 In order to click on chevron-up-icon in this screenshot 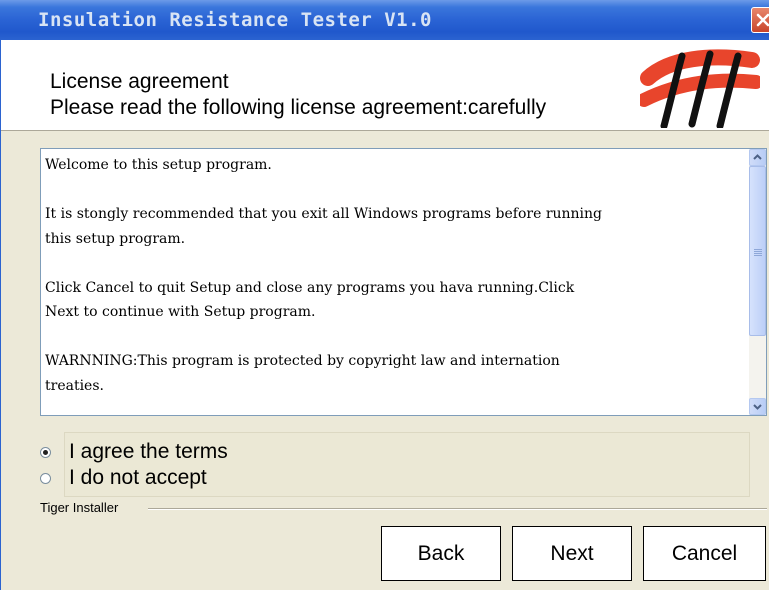, I will do `click(757, 157)`.